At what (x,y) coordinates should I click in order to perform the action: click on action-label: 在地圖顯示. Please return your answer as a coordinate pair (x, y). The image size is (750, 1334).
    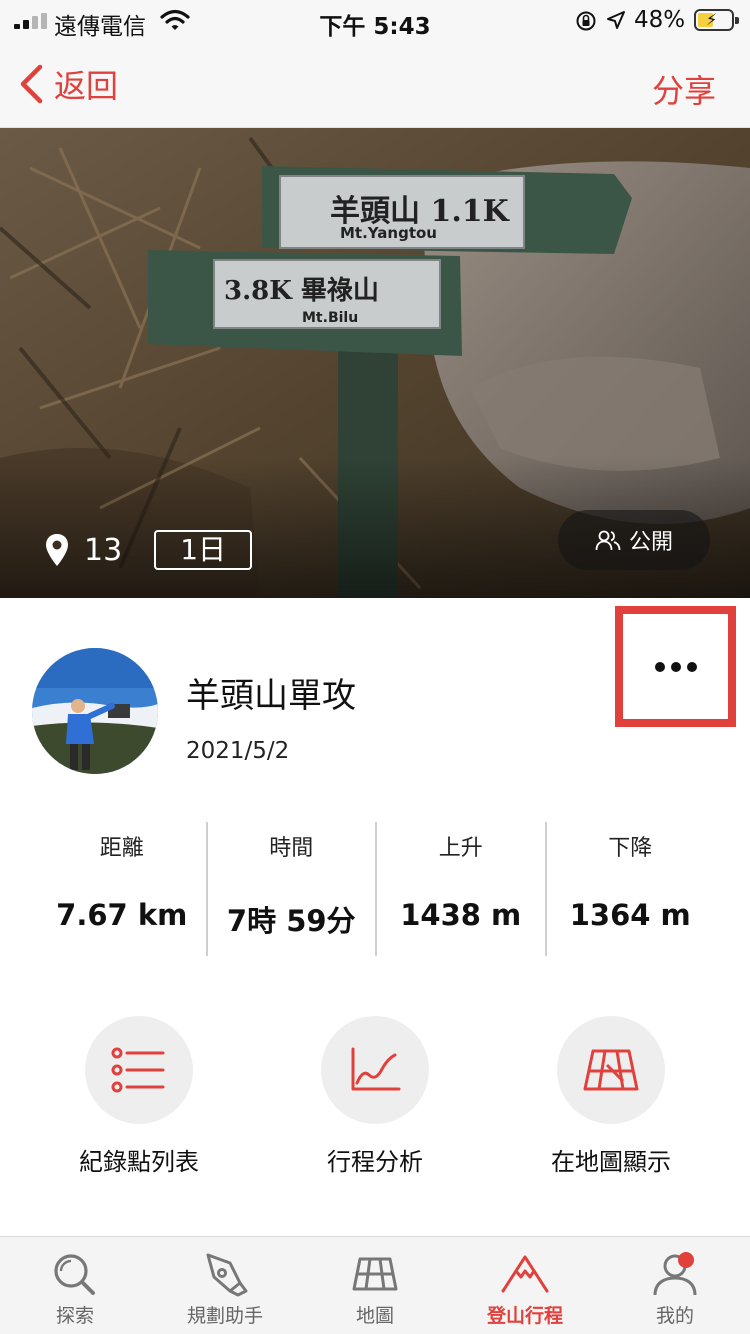
    Looking at the image, I should click on (611, 1162).